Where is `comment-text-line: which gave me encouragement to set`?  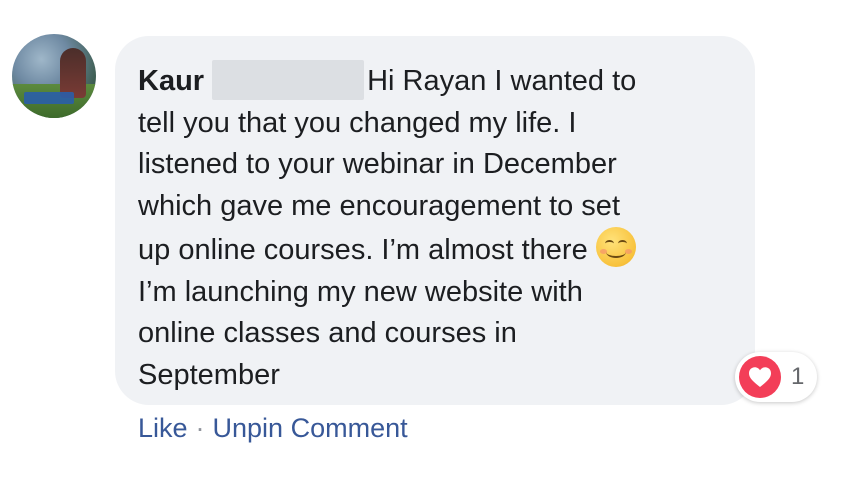
comment-text-line: which gave me encouragement to set is located at coordinates (379, 205).